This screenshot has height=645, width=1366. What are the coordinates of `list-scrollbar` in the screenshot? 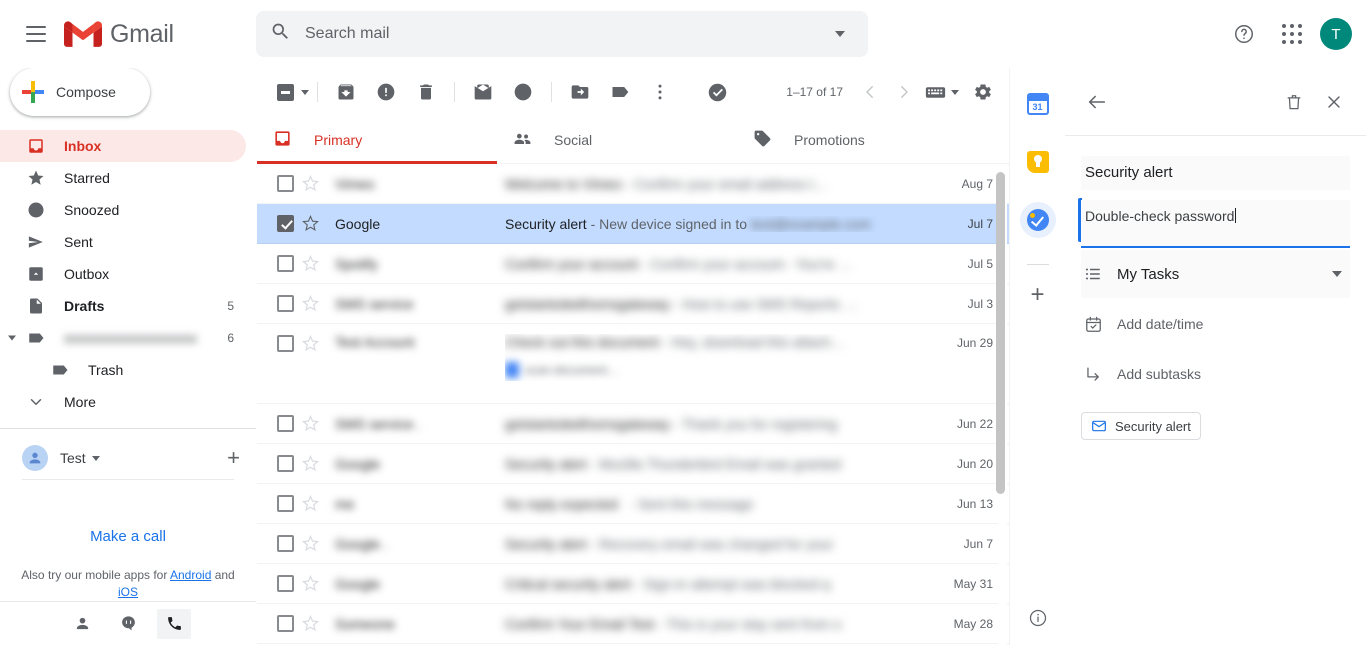 It's located at (1001, 404).